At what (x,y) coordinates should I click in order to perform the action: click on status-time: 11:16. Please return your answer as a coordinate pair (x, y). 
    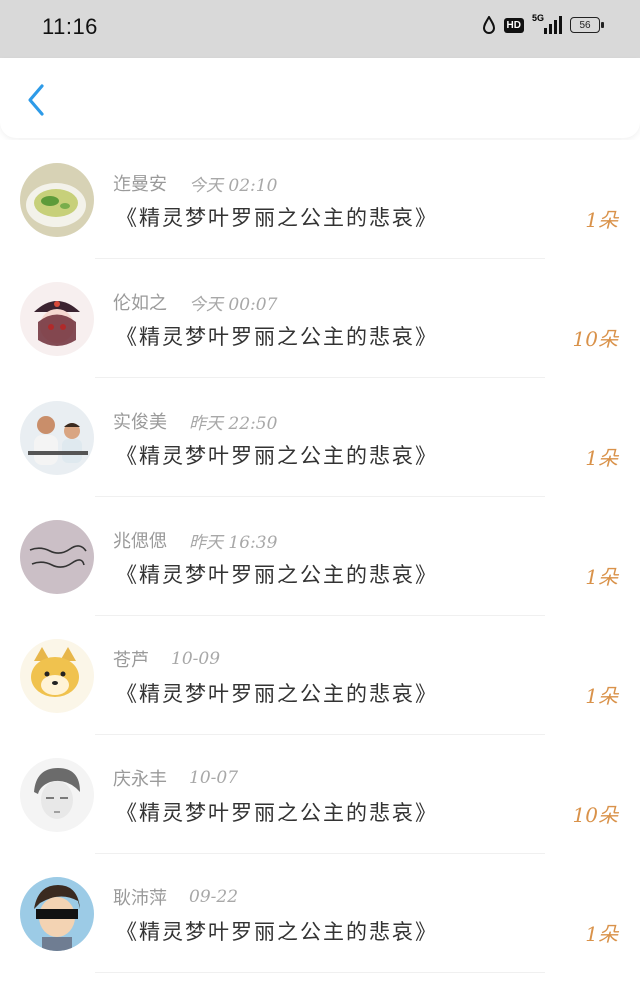
    Looking at the image, I should click on (70, 26).